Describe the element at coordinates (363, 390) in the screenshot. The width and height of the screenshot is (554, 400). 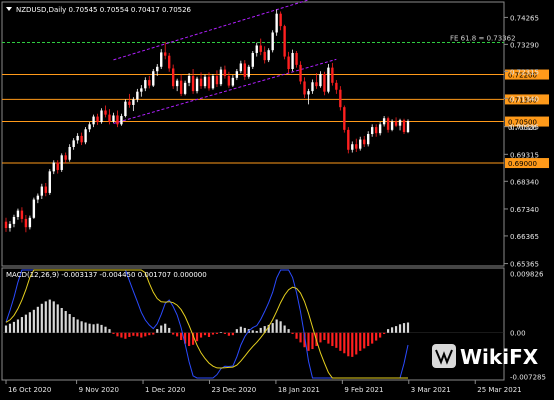
I see `time-tick-label: 9 Feb 2021` at that location.